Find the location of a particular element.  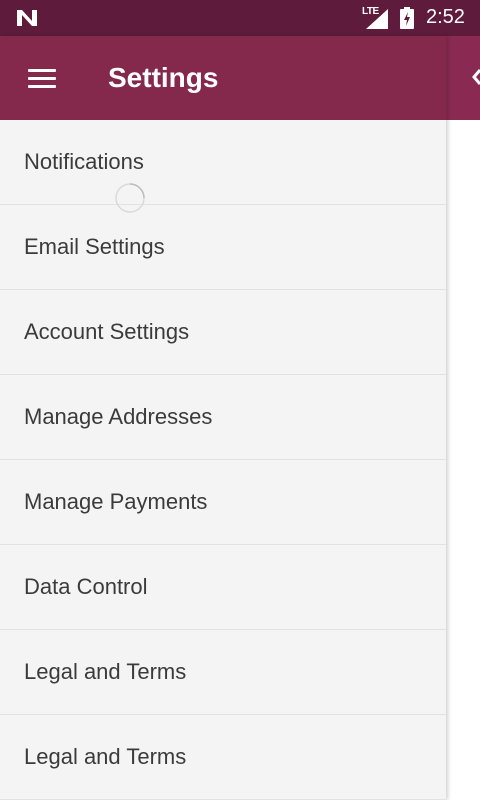

n-logo-icon is located at coordinates (27, 18).